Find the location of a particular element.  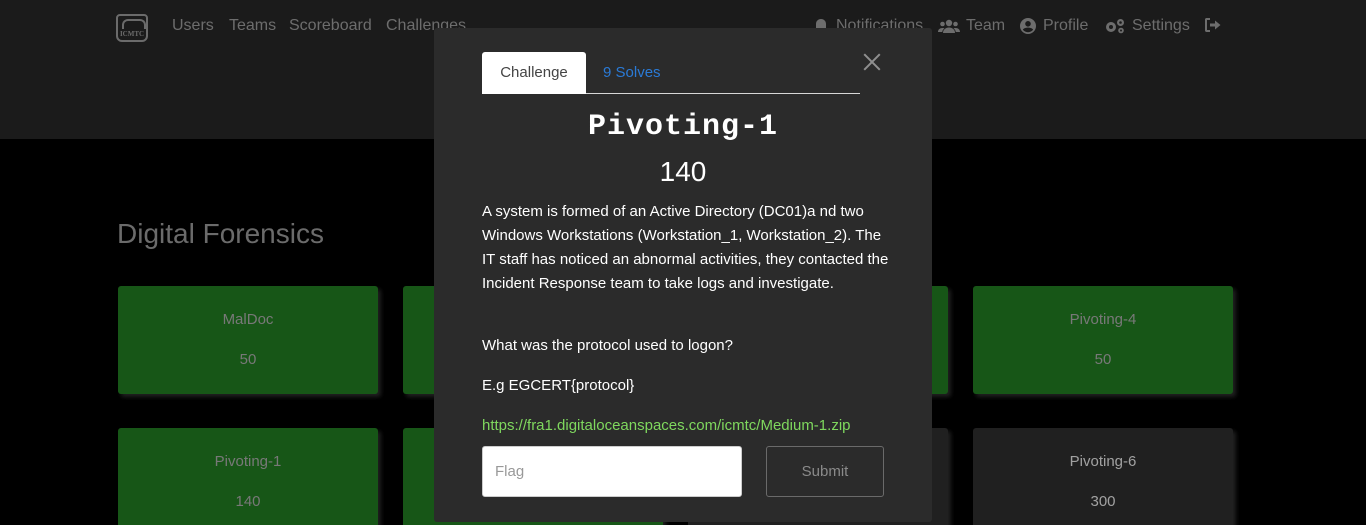

challenge-title: Pivoting-1 is located at coordinates (683, 127).